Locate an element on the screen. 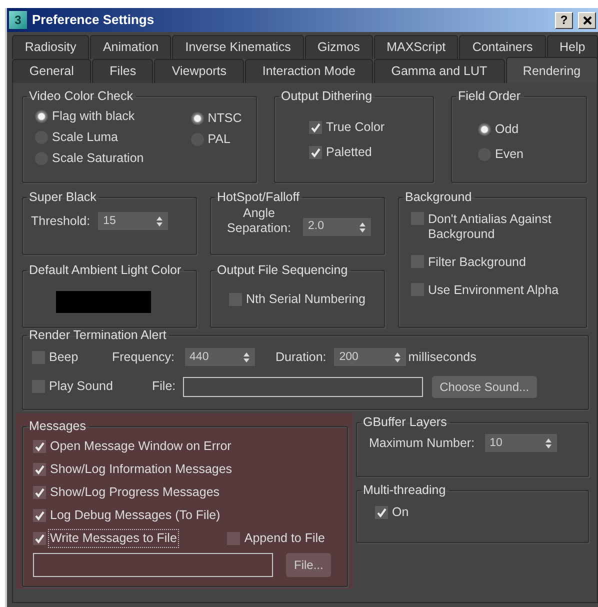 The width and height of the screenshot is (598, 607). field-label: File: is located at coordinates (164, 387).